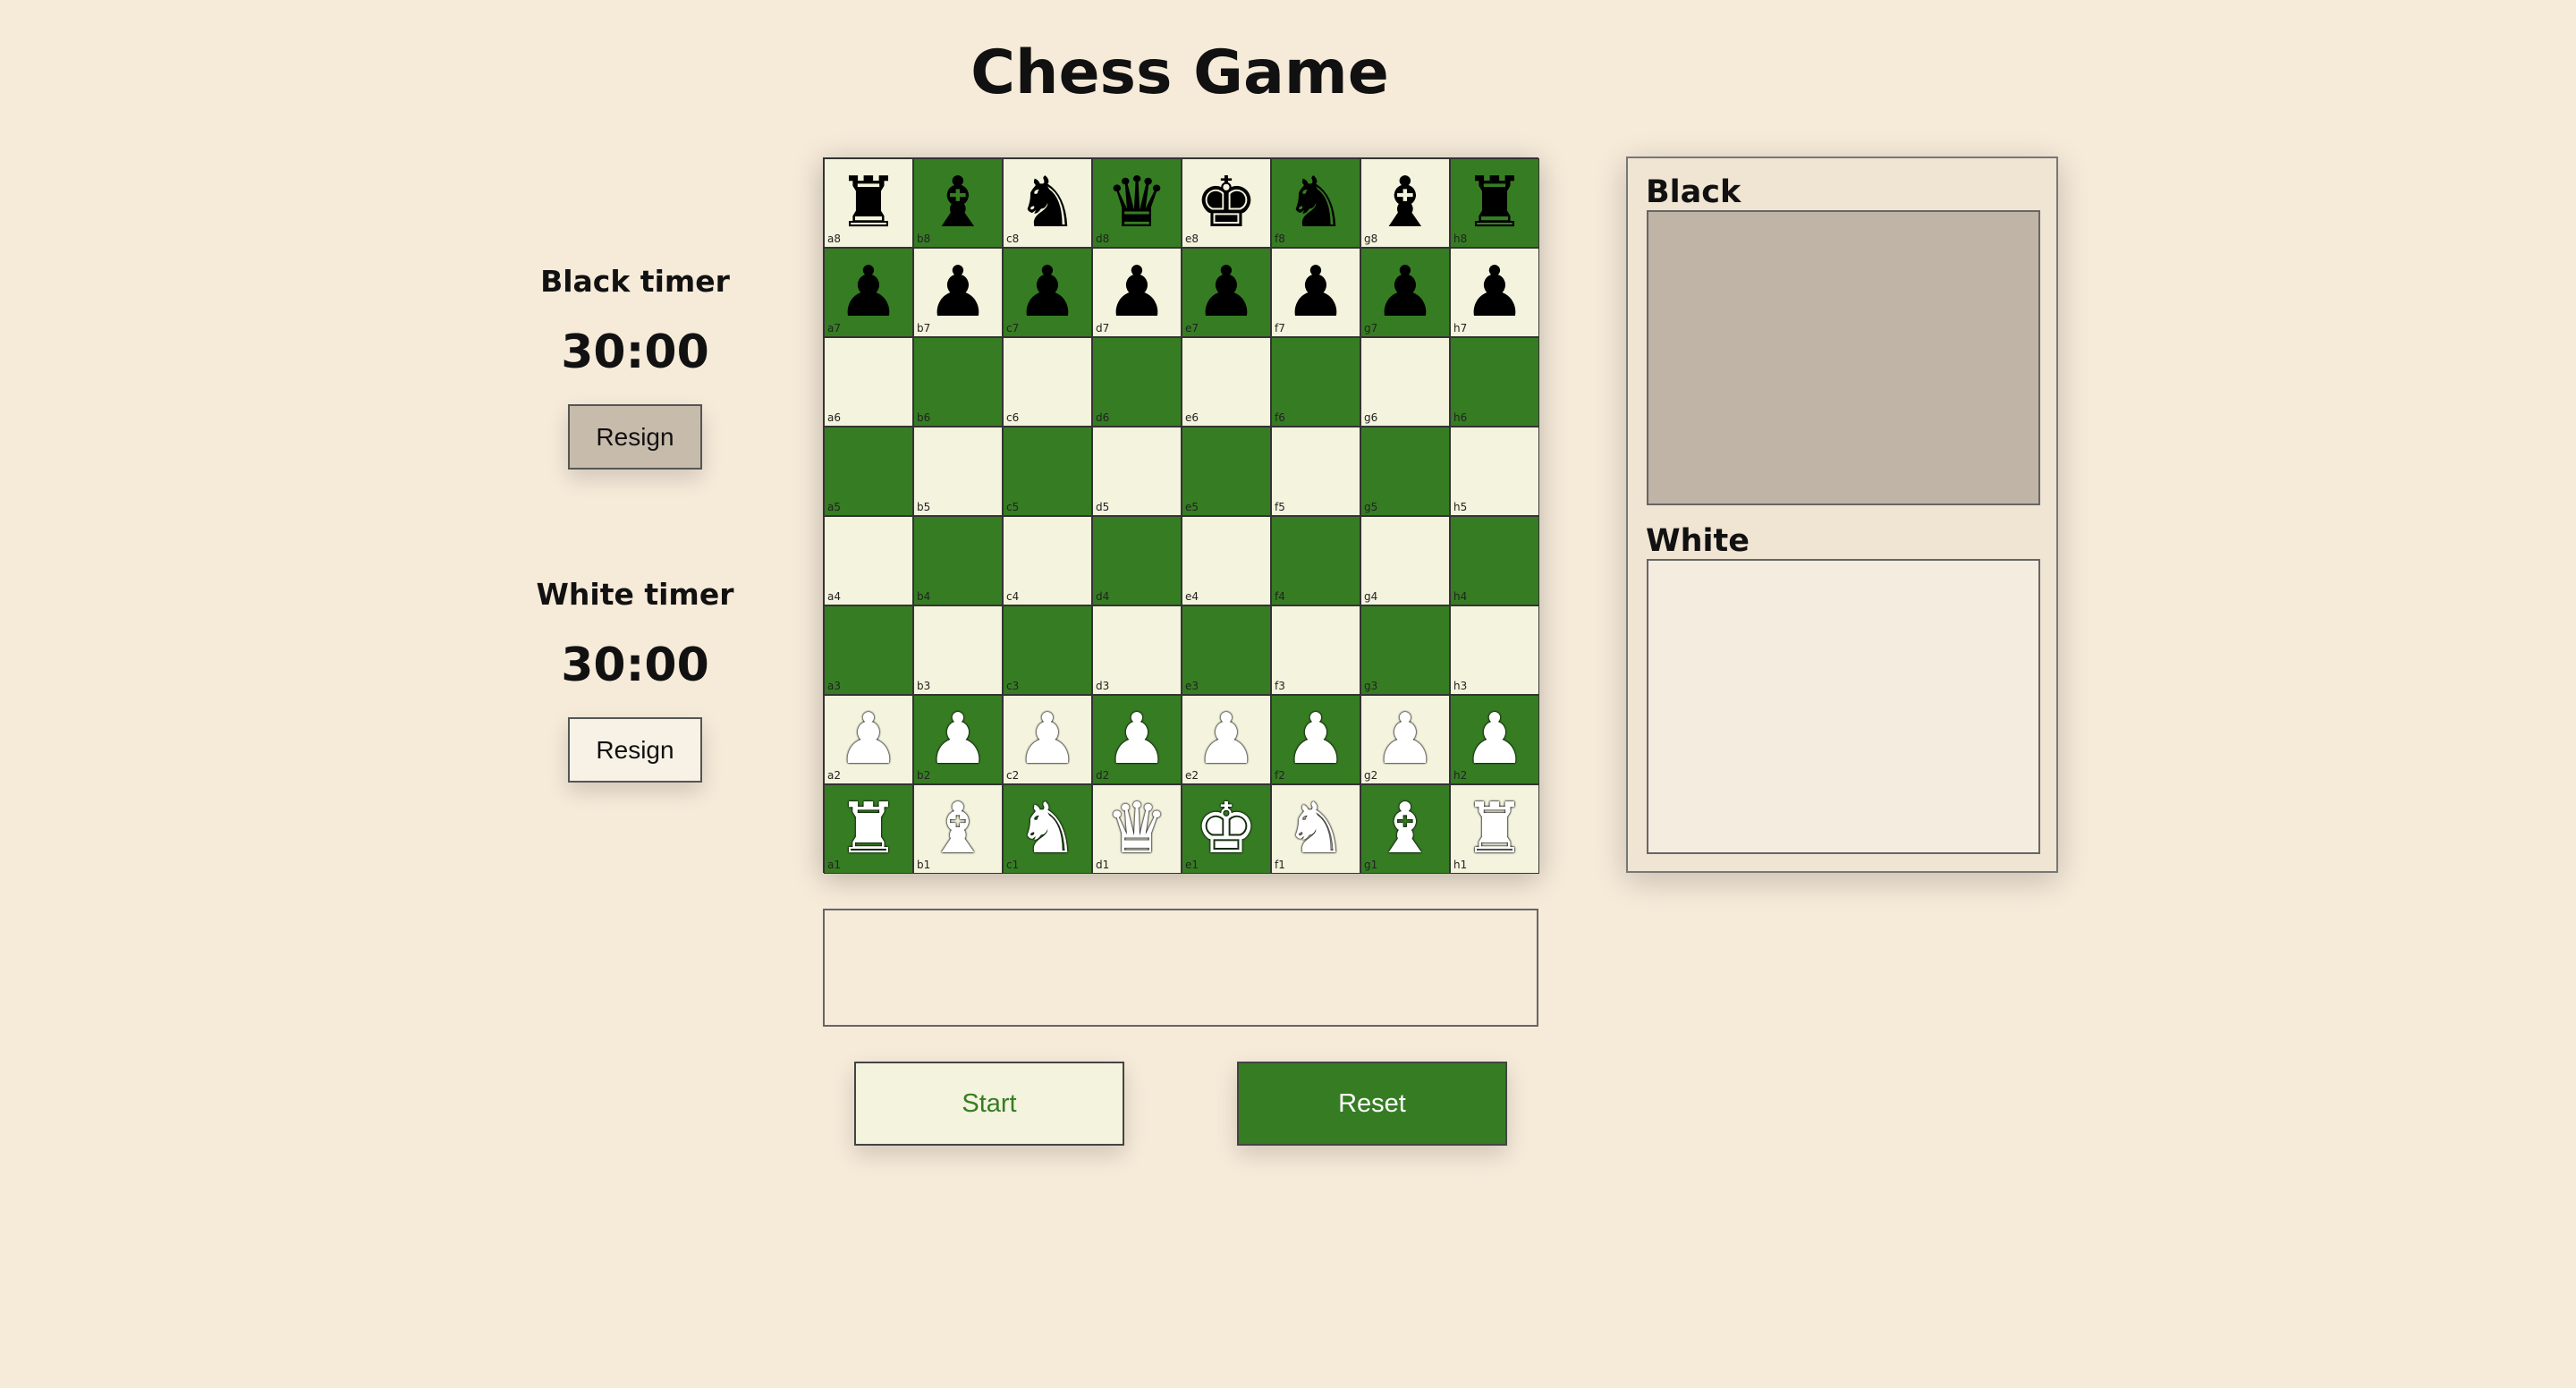  I want to click on square-h1: ♜ h1, so click(1494, 829).